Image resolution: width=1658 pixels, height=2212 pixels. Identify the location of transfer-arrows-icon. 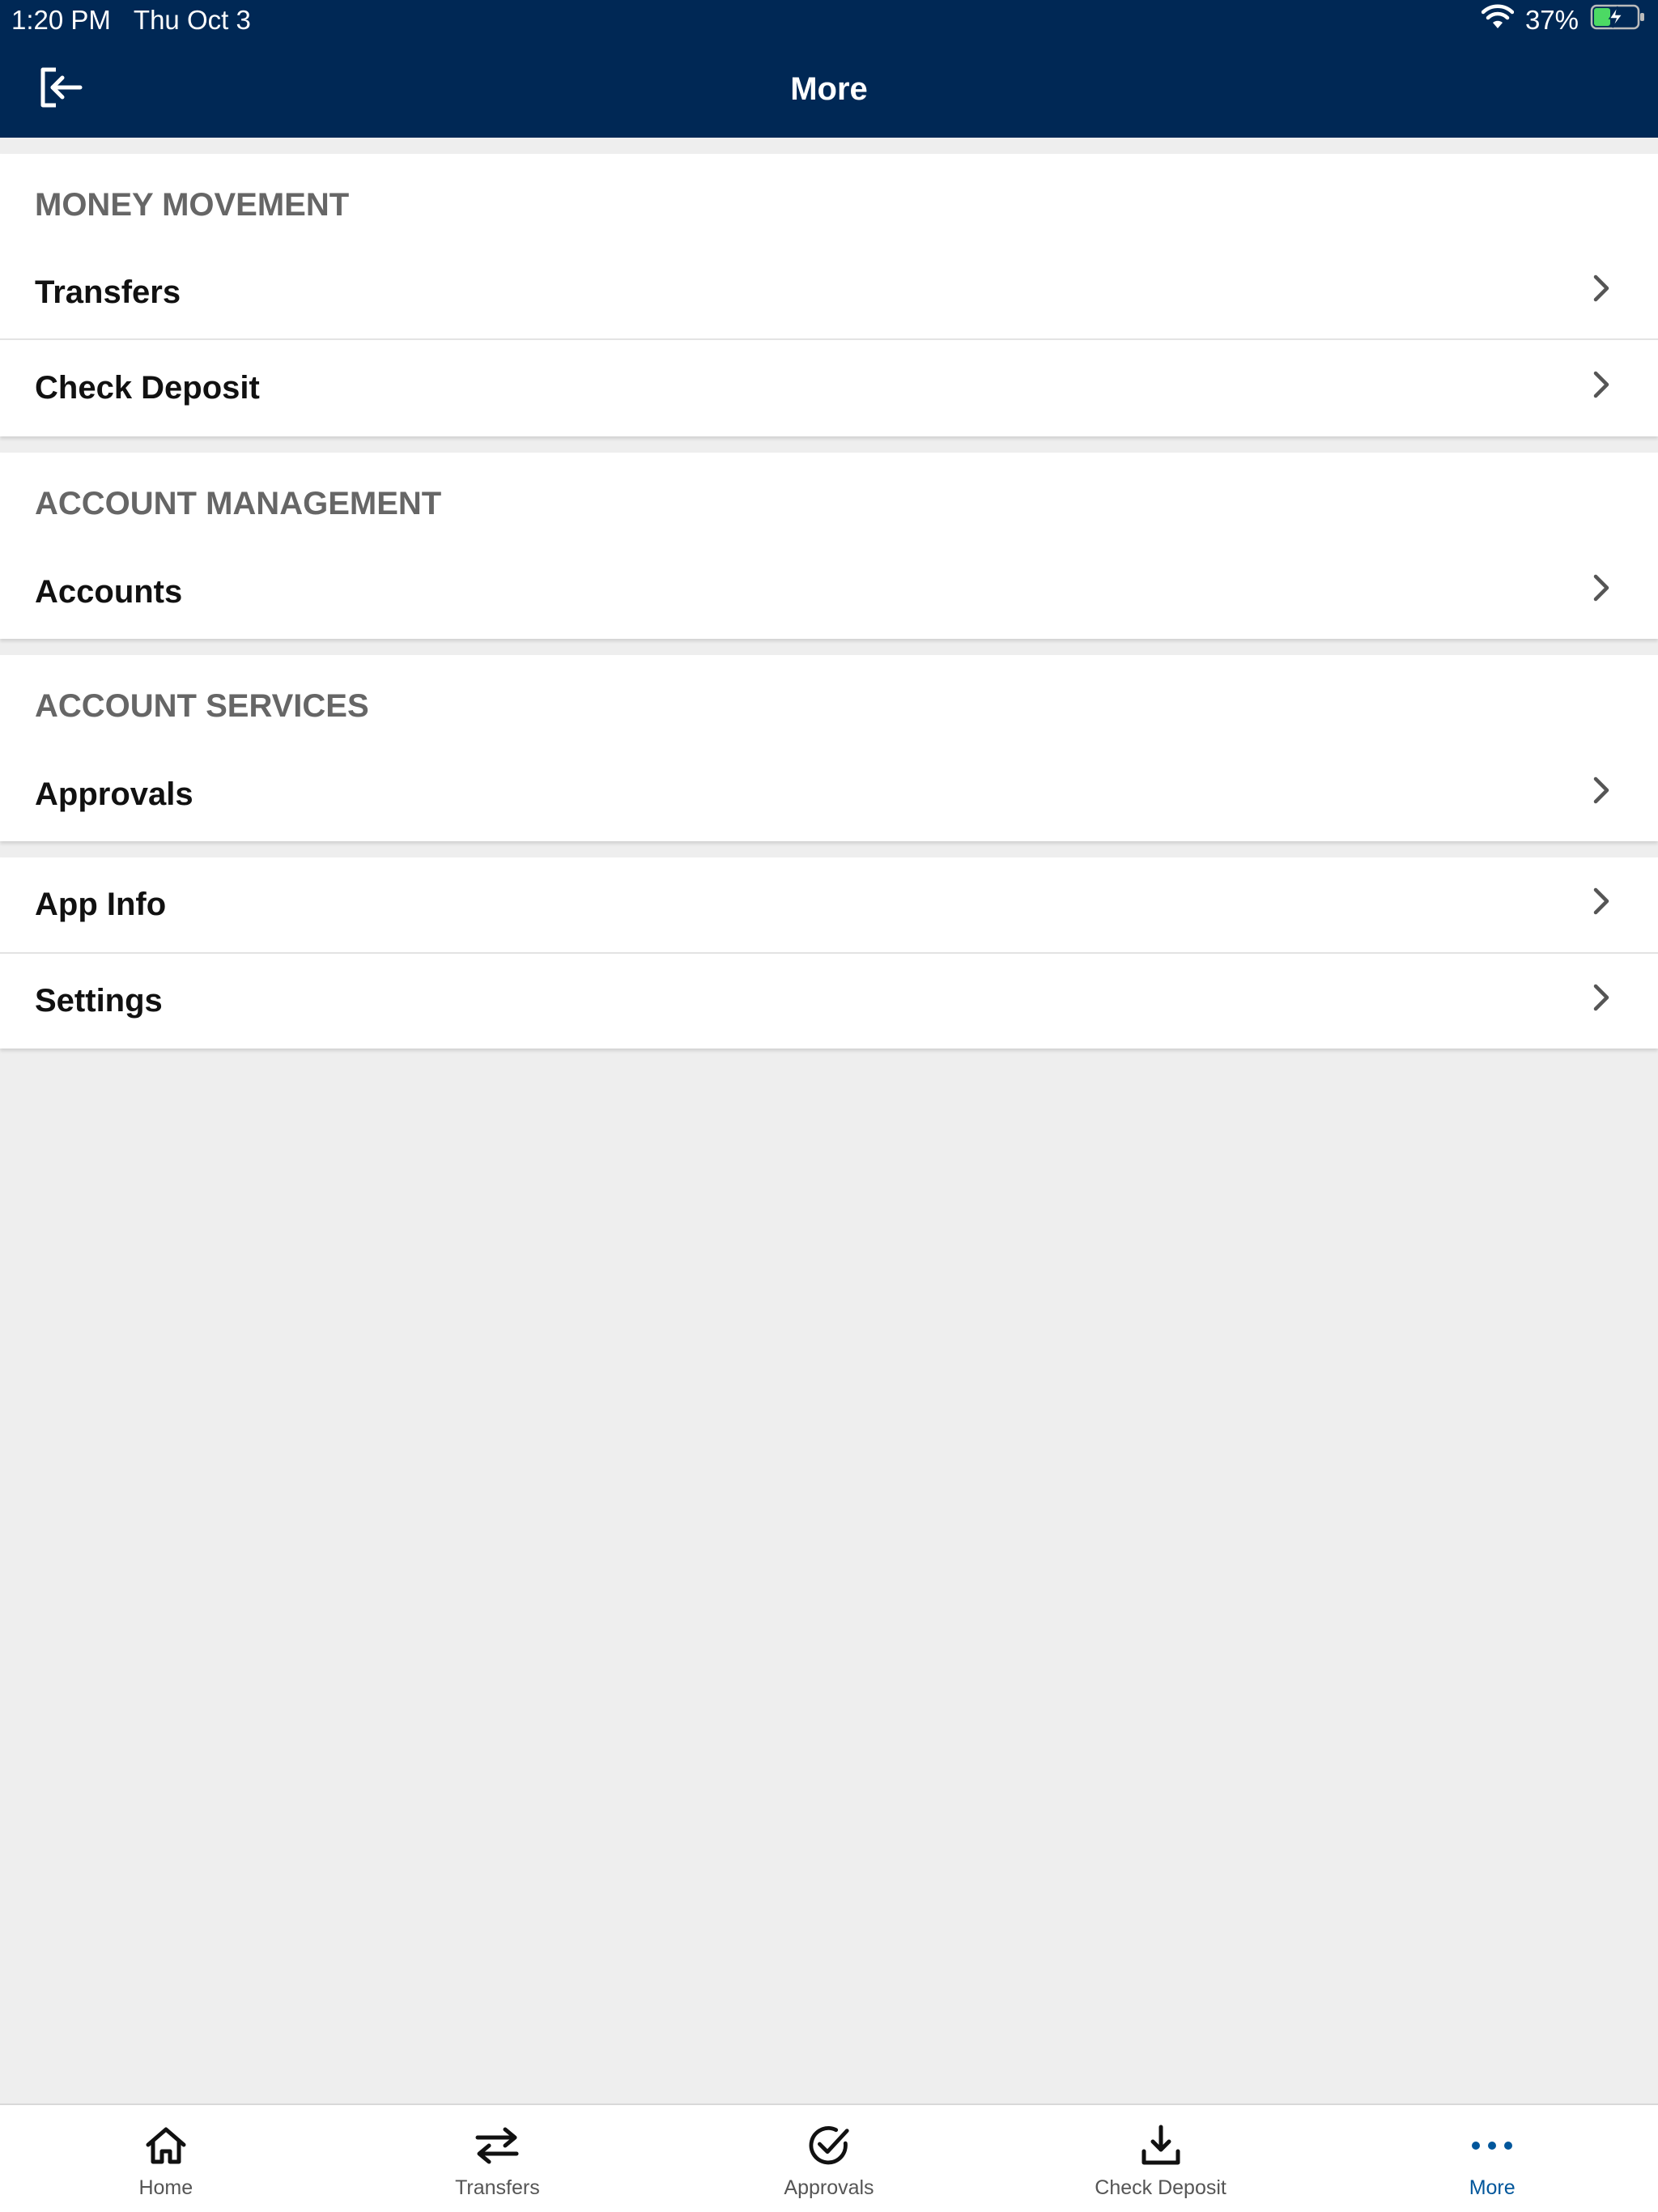
(497, 2146).